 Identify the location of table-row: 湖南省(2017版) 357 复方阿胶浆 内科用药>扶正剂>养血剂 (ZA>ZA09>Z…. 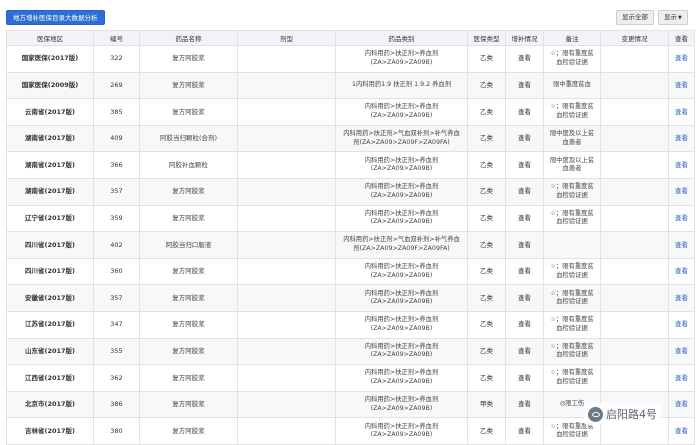
(350, 191).